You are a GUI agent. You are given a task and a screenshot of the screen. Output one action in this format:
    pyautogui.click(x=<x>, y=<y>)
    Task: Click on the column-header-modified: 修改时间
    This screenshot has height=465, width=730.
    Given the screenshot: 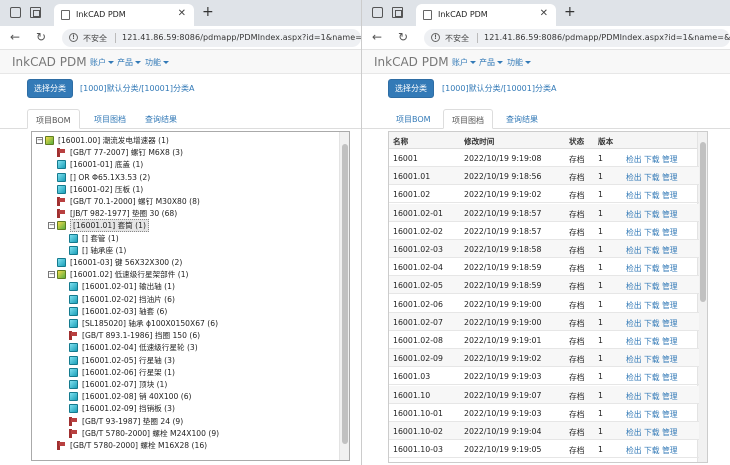 What is the action you would take?
    pyautogui.click(x=479, y=141)
    